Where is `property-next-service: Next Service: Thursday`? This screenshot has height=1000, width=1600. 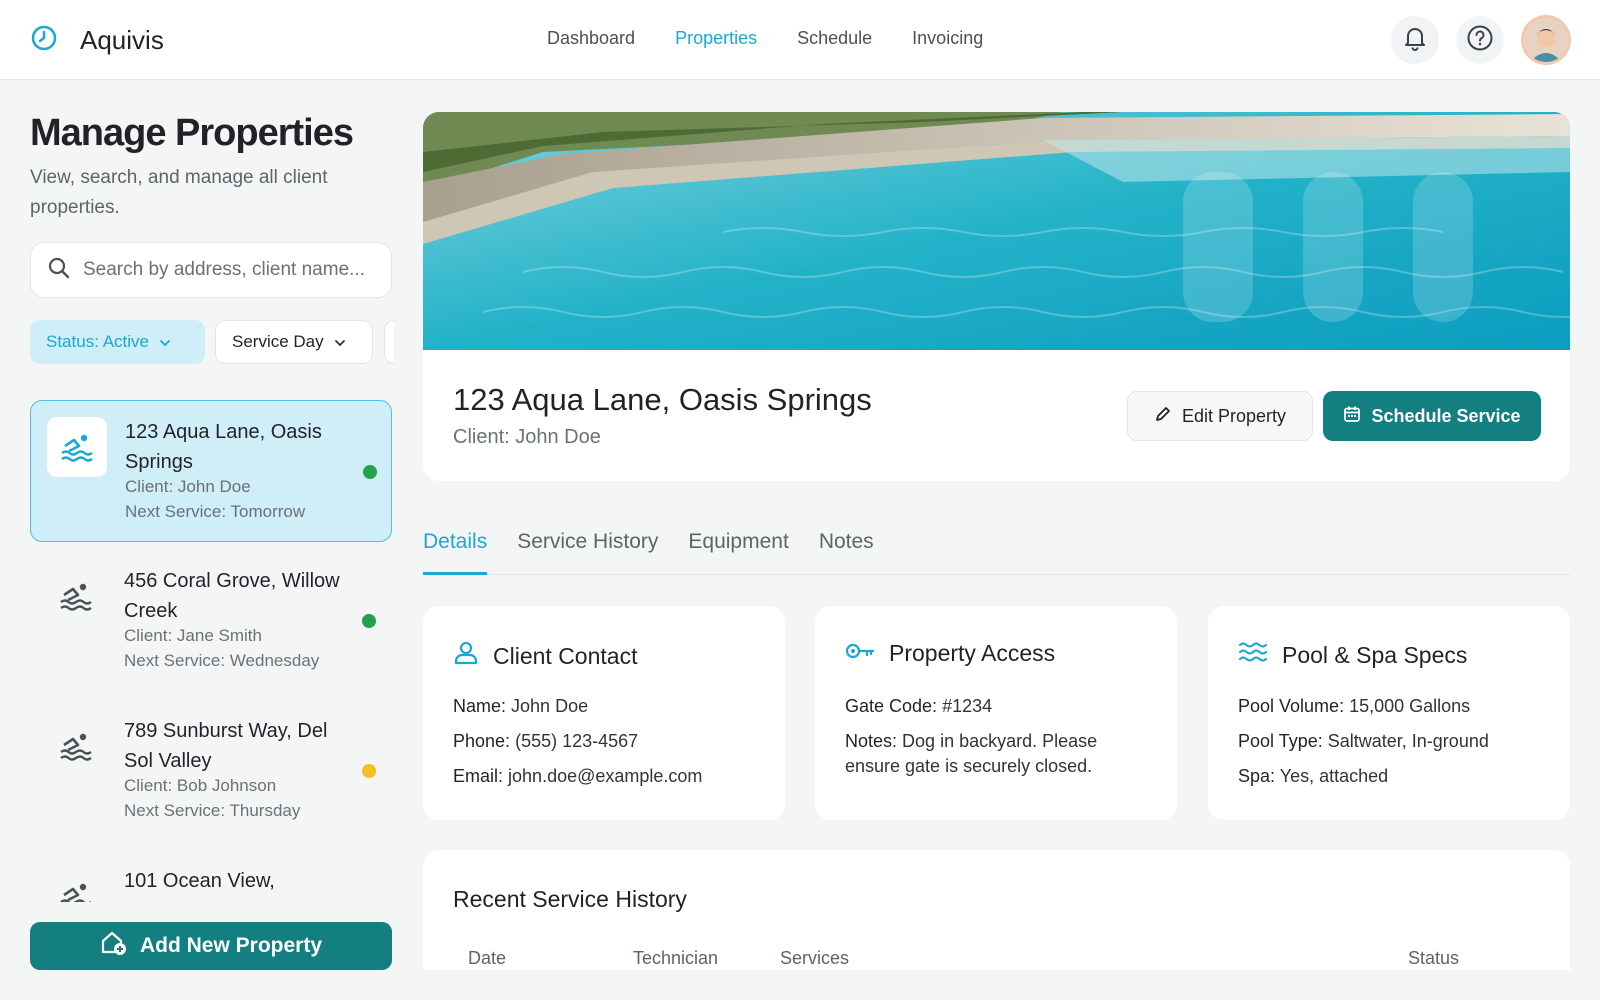 property-next-service: Next Service: Thursday is located at coordinates (212, 810).